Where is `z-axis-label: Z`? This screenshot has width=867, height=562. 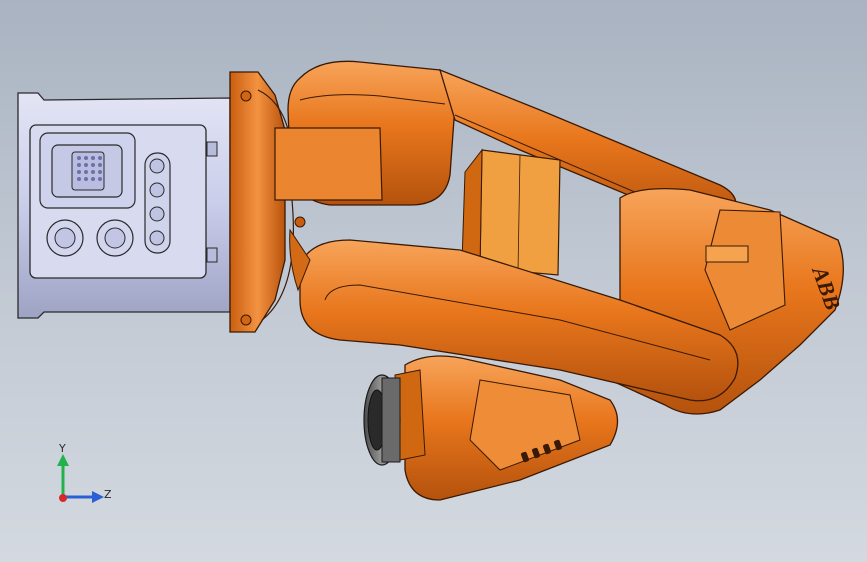 z-axis-label: Z is located at coordinates (108, 494).